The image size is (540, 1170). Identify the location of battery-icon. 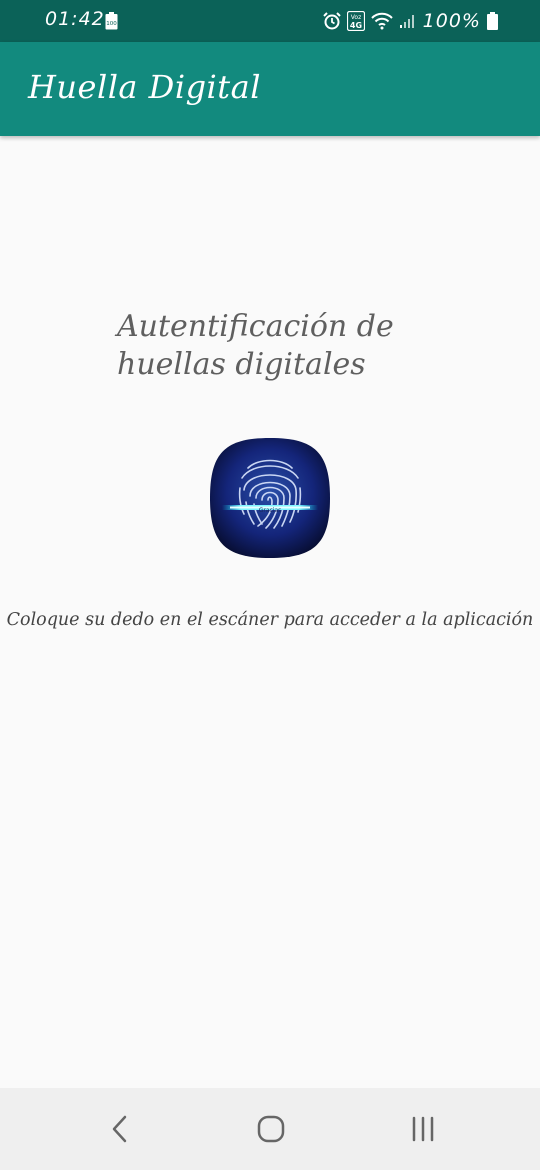
(492, 21).